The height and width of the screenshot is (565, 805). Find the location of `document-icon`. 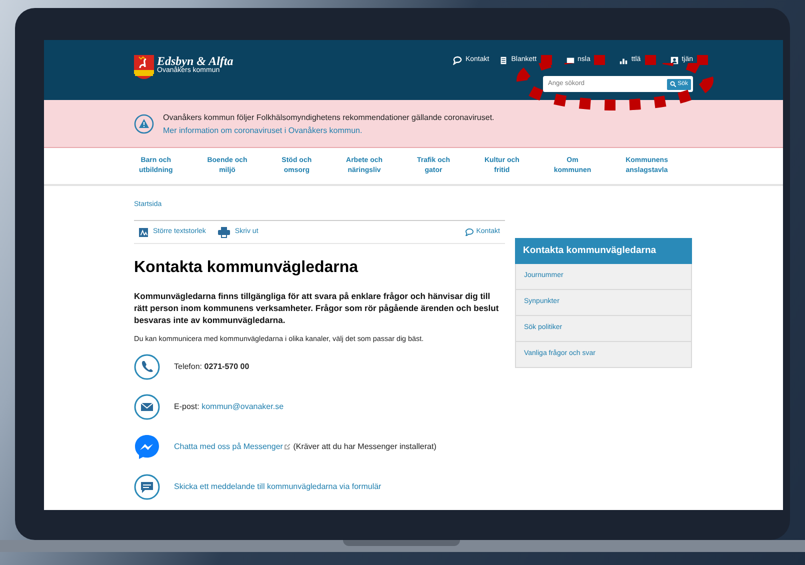

document-icon is located at coordinates (503, 60).